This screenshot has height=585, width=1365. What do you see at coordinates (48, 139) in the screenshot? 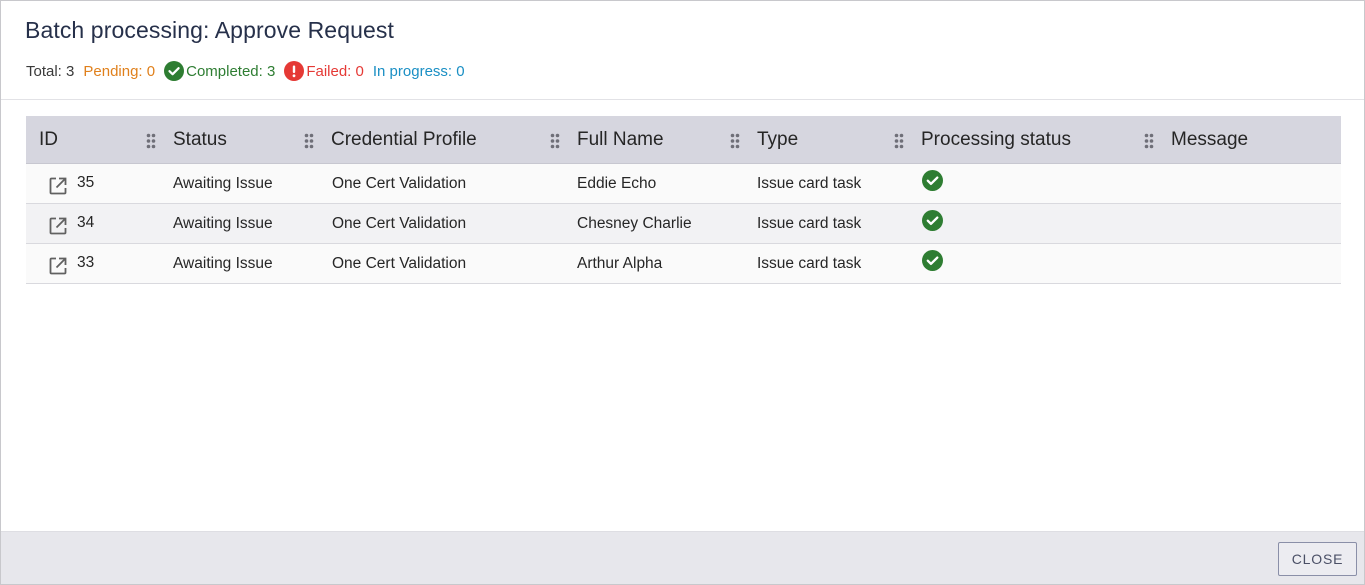
I see `column-header-id: ID` at bounding box center [48, 139].